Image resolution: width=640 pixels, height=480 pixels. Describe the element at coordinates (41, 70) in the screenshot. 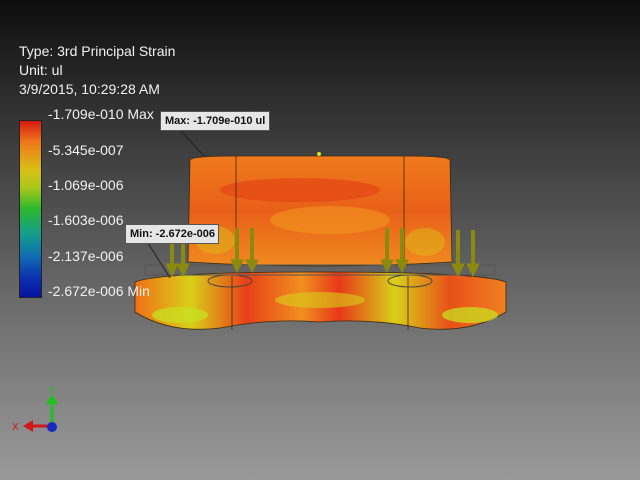

I see `result-unit-label: Unit: ul` at that location.